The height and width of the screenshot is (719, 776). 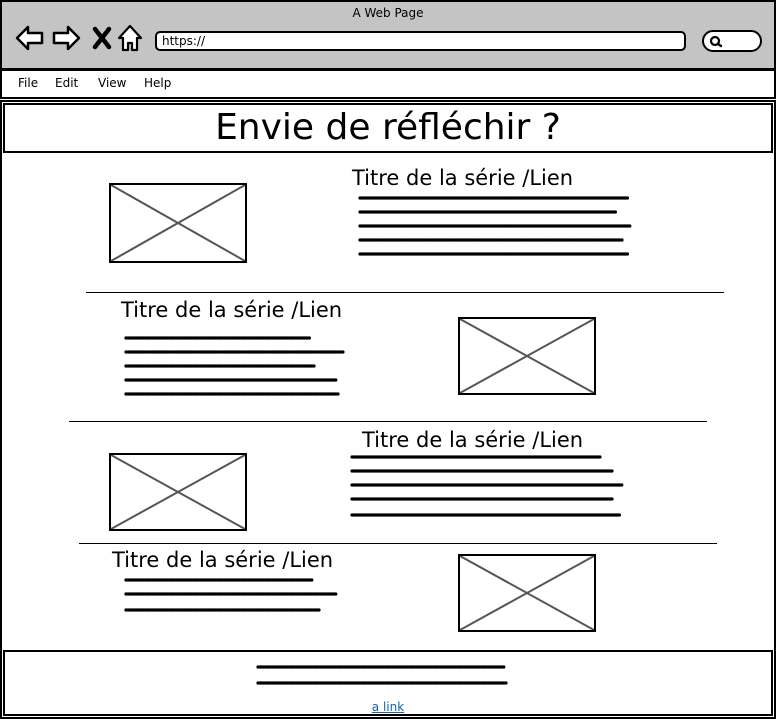 What do you see at coordinates (388, 707) in the screenshot?
I see `footer-link: a link` at bounding box center [388, 707].